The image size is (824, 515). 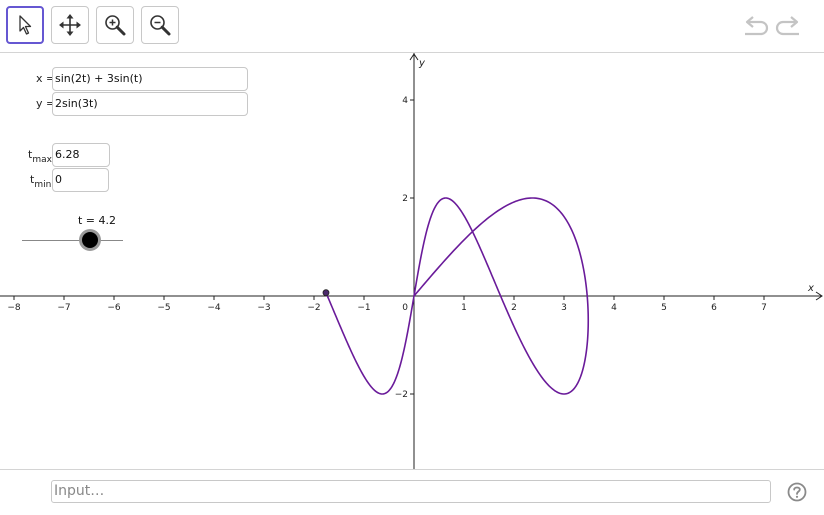 I want to click on zoom-out-button, so click(x=160, y=25).